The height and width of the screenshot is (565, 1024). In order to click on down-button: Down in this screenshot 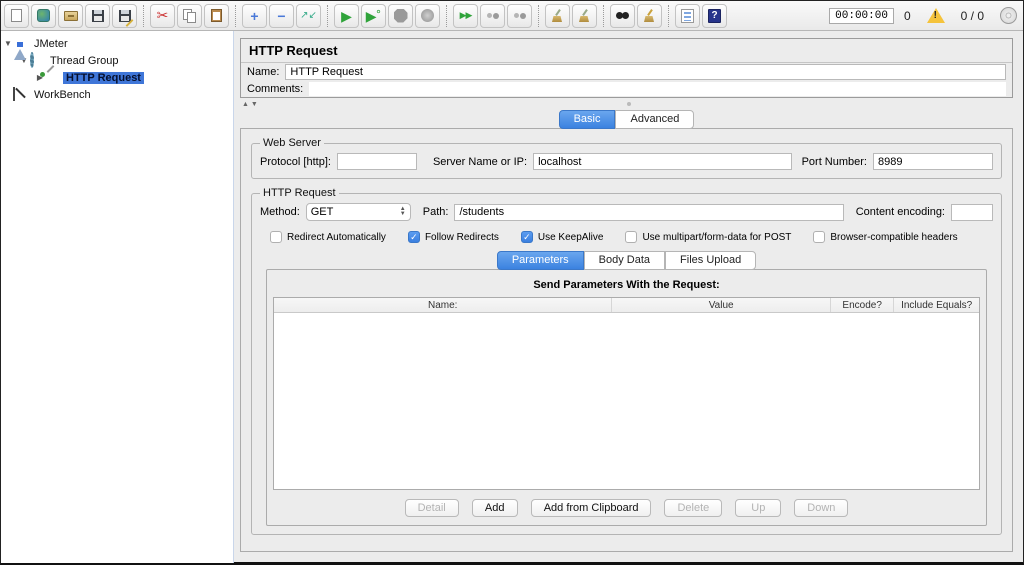, I will do `click(821, 508)`.